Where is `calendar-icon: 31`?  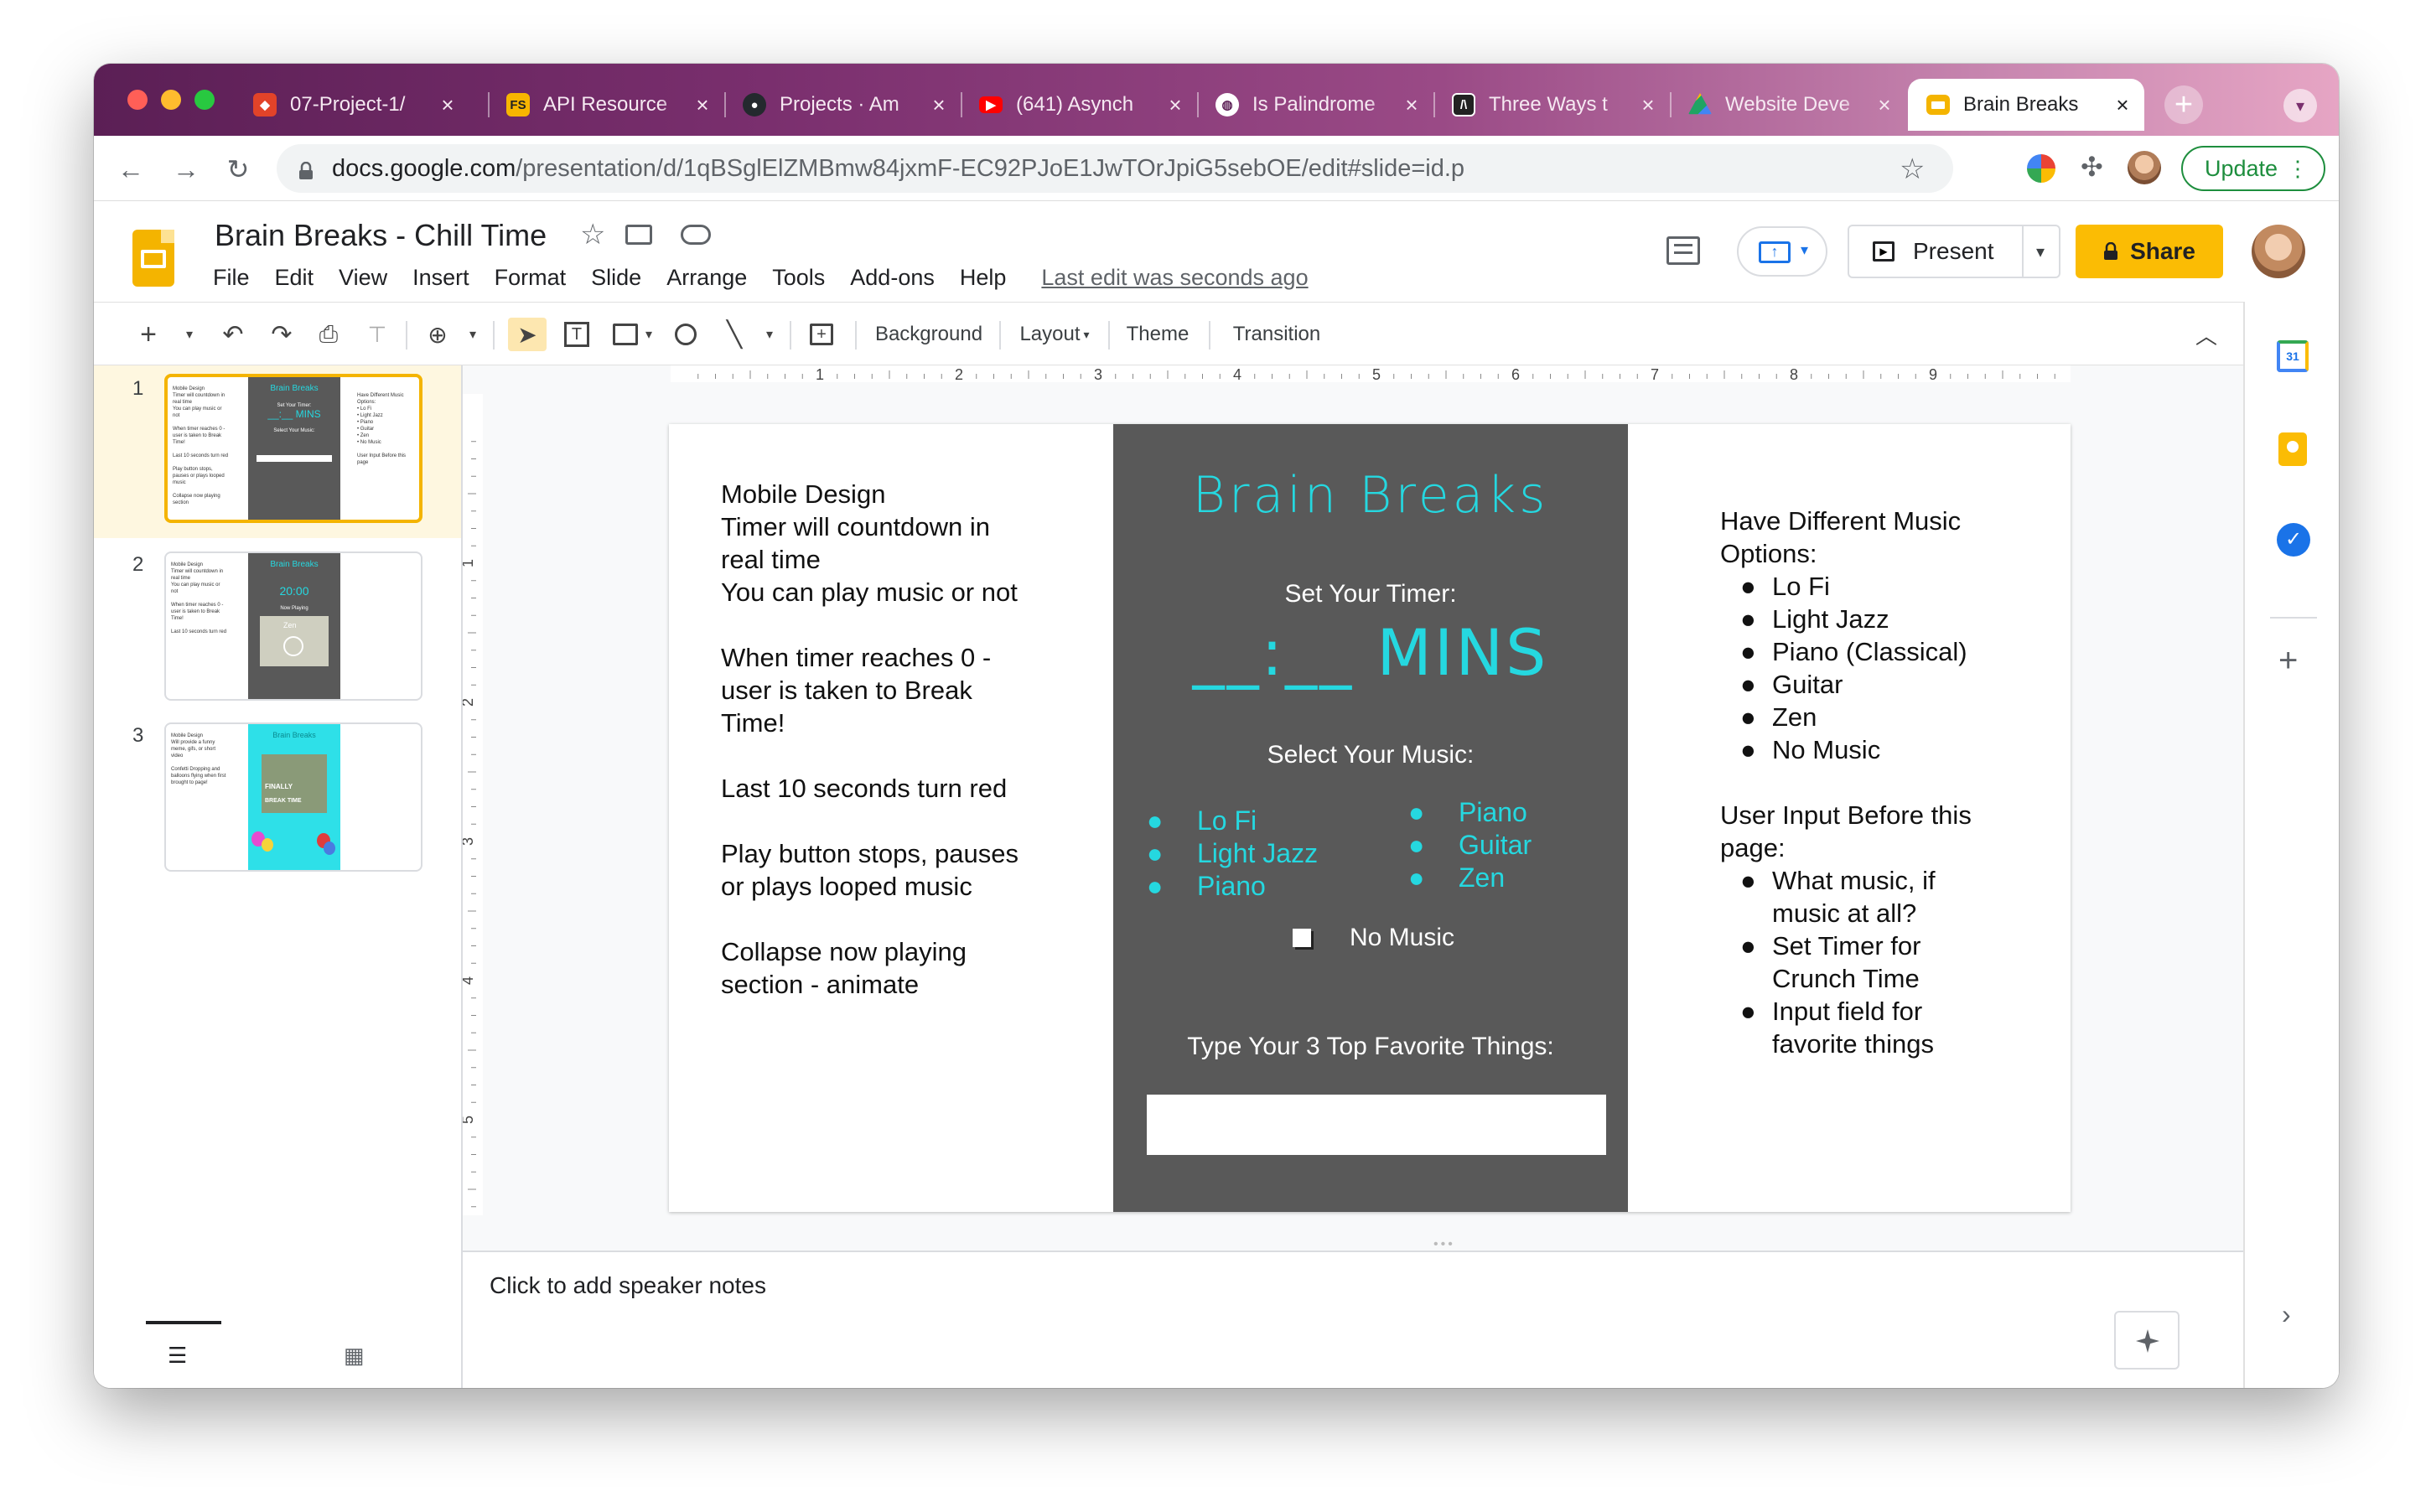
calendar-icon: 31 is located at coordinates (2293, 356).